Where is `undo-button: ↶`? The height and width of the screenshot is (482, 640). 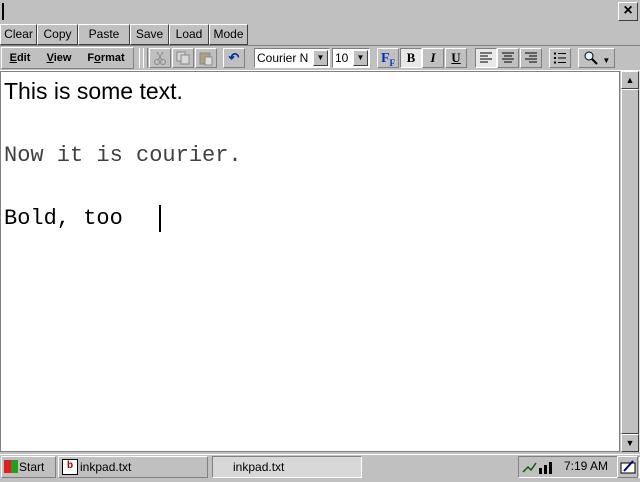
undo-button: ↶ is located at coordinates (234, 58).